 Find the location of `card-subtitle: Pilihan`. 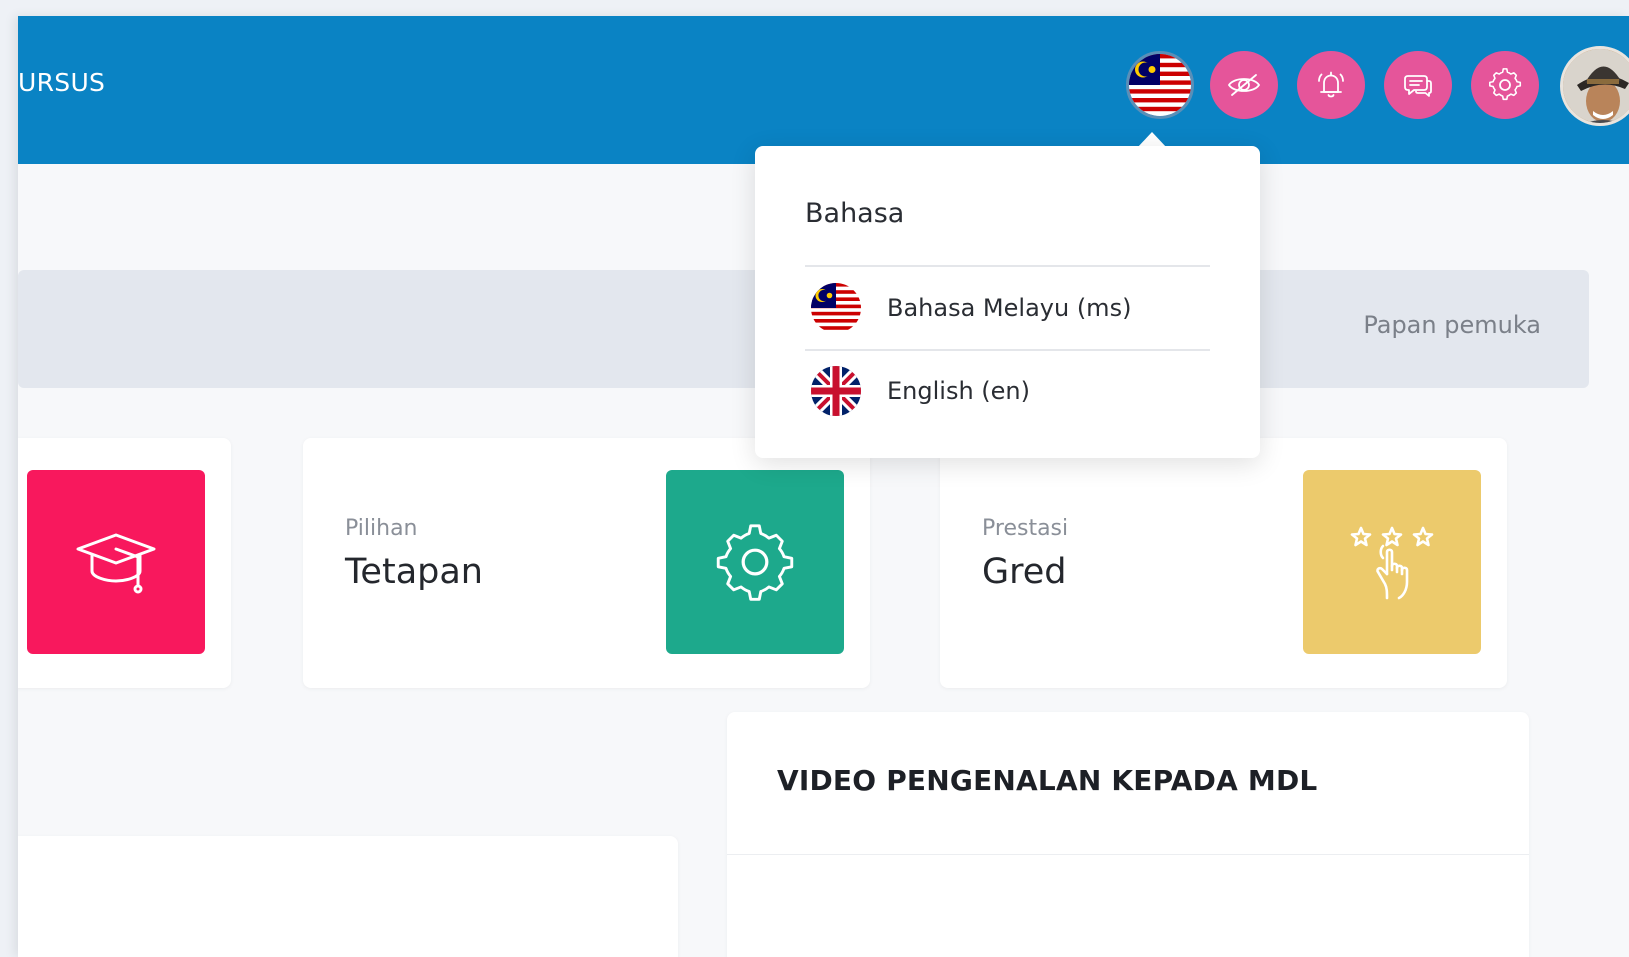

card-subtitle: Pilihan is located at coordinates (381, 528).